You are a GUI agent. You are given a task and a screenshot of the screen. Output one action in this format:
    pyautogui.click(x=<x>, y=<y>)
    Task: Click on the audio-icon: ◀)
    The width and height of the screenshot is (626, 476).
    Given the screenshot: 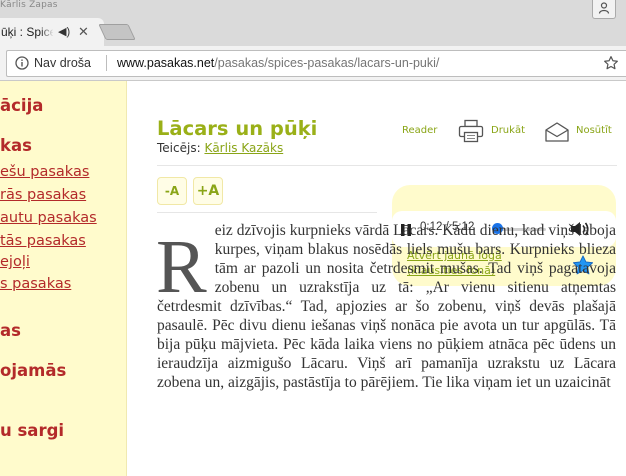 What is the action you would take?
    pyautogui.click(x=64, y=31)
    